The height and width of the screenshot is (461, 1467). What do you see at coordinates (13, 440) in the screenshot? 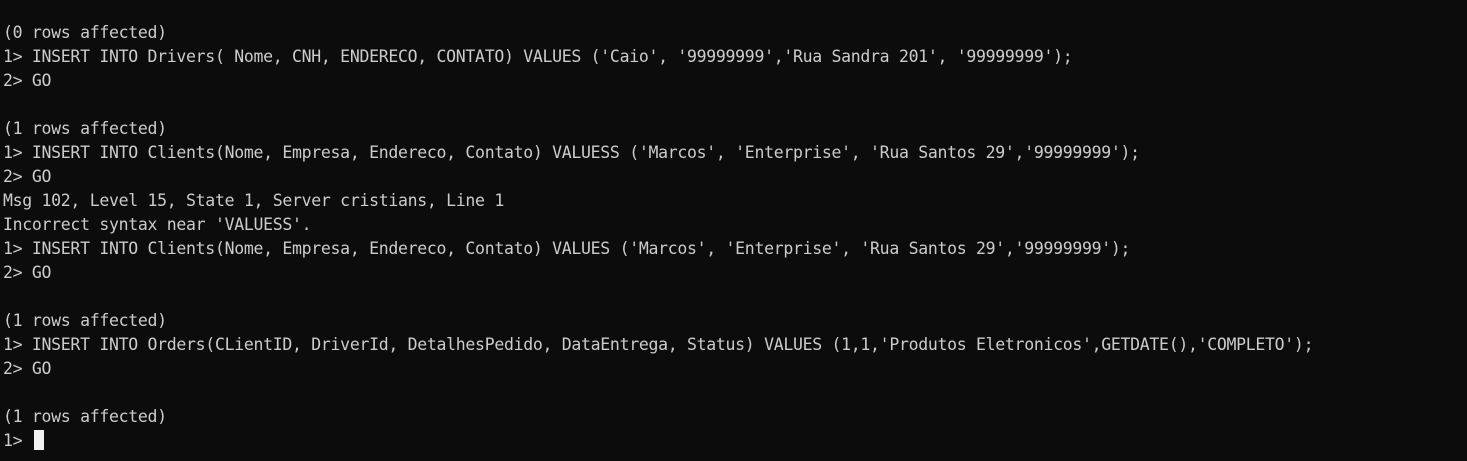
I see `prompt-label: 1>` at bounding box center [13, 440].